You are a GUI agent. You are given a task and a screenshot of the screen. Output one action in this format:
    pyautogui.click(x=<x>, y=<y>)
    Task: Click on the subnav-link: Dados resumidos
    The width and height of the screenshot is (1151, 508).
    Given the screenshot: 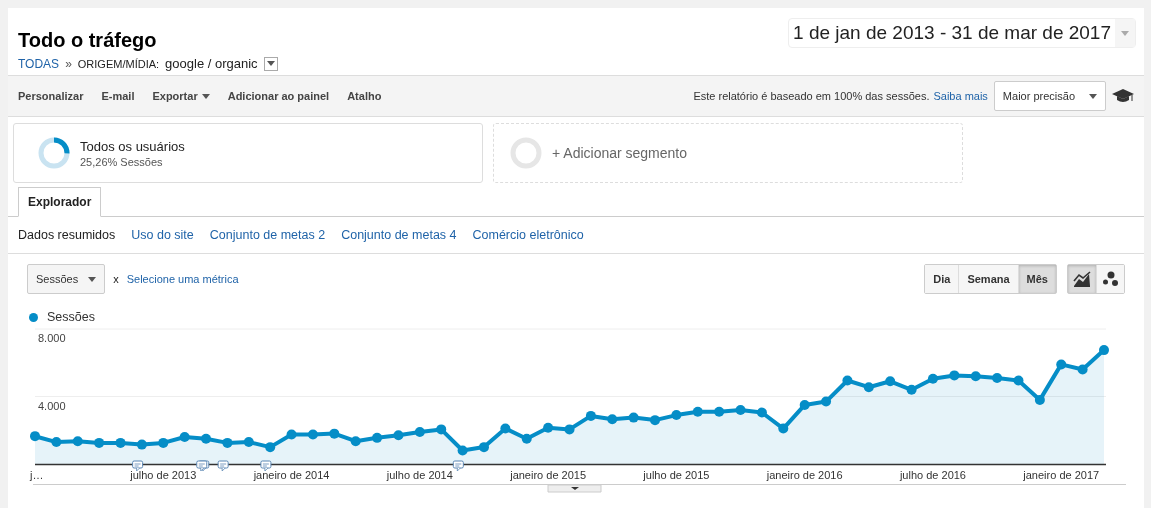 What is the action you would take?
    pyautogui.click(x=67, y=235)
    